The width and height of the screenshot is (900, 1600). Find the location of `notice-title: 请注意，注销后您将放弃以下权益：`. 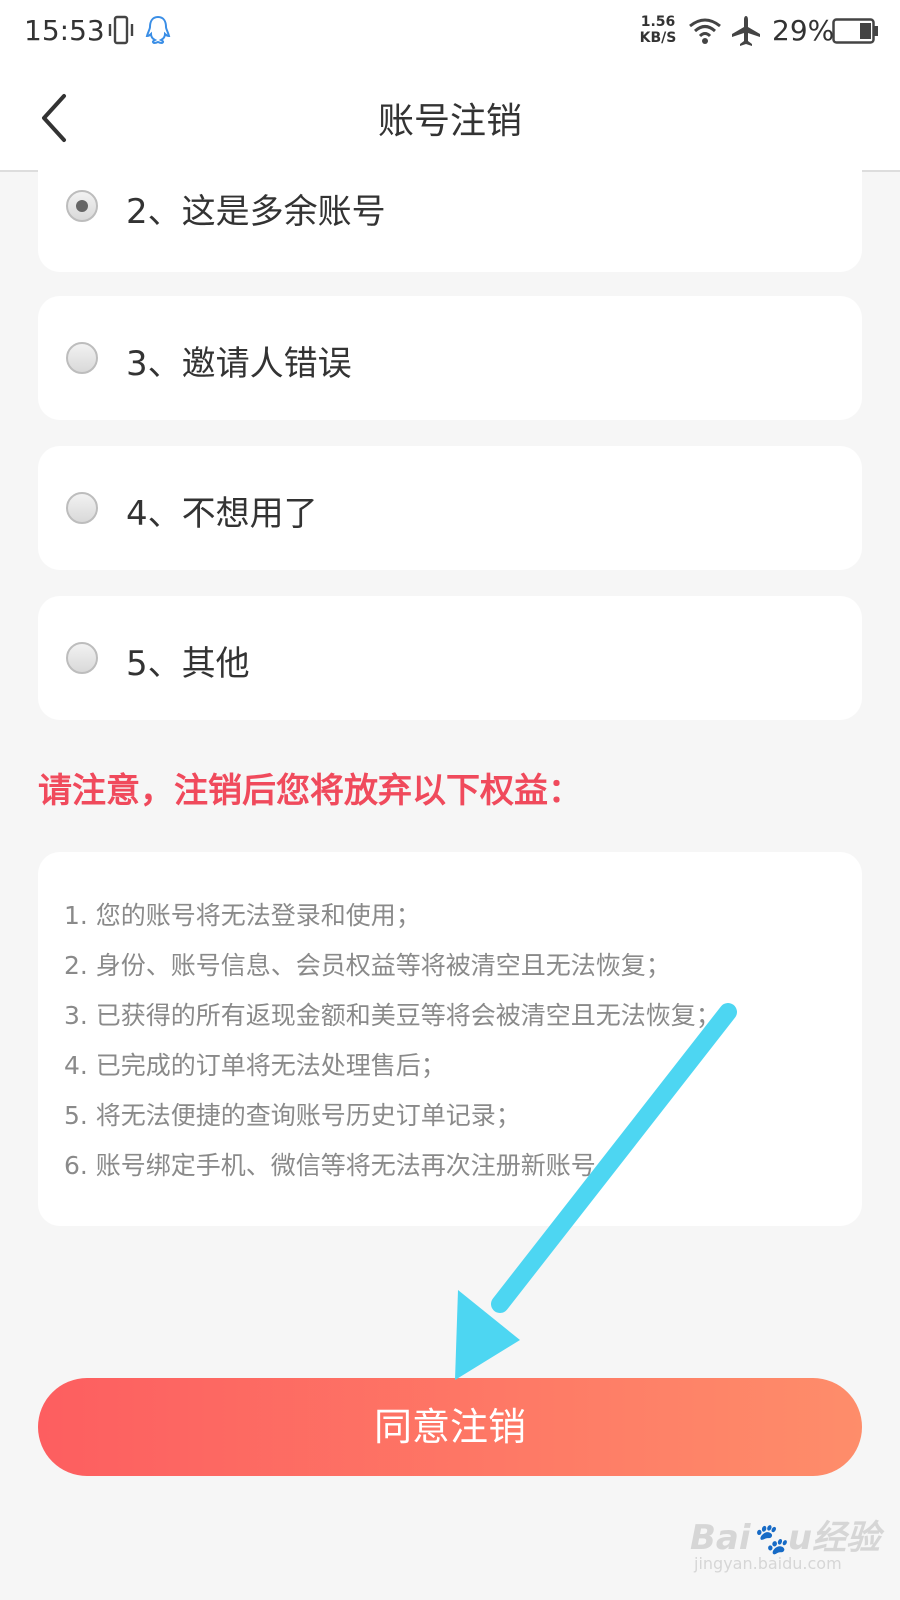

notice-title: 请注意，注销后您将放弃以下权益： is located at coordinates (310, 791).